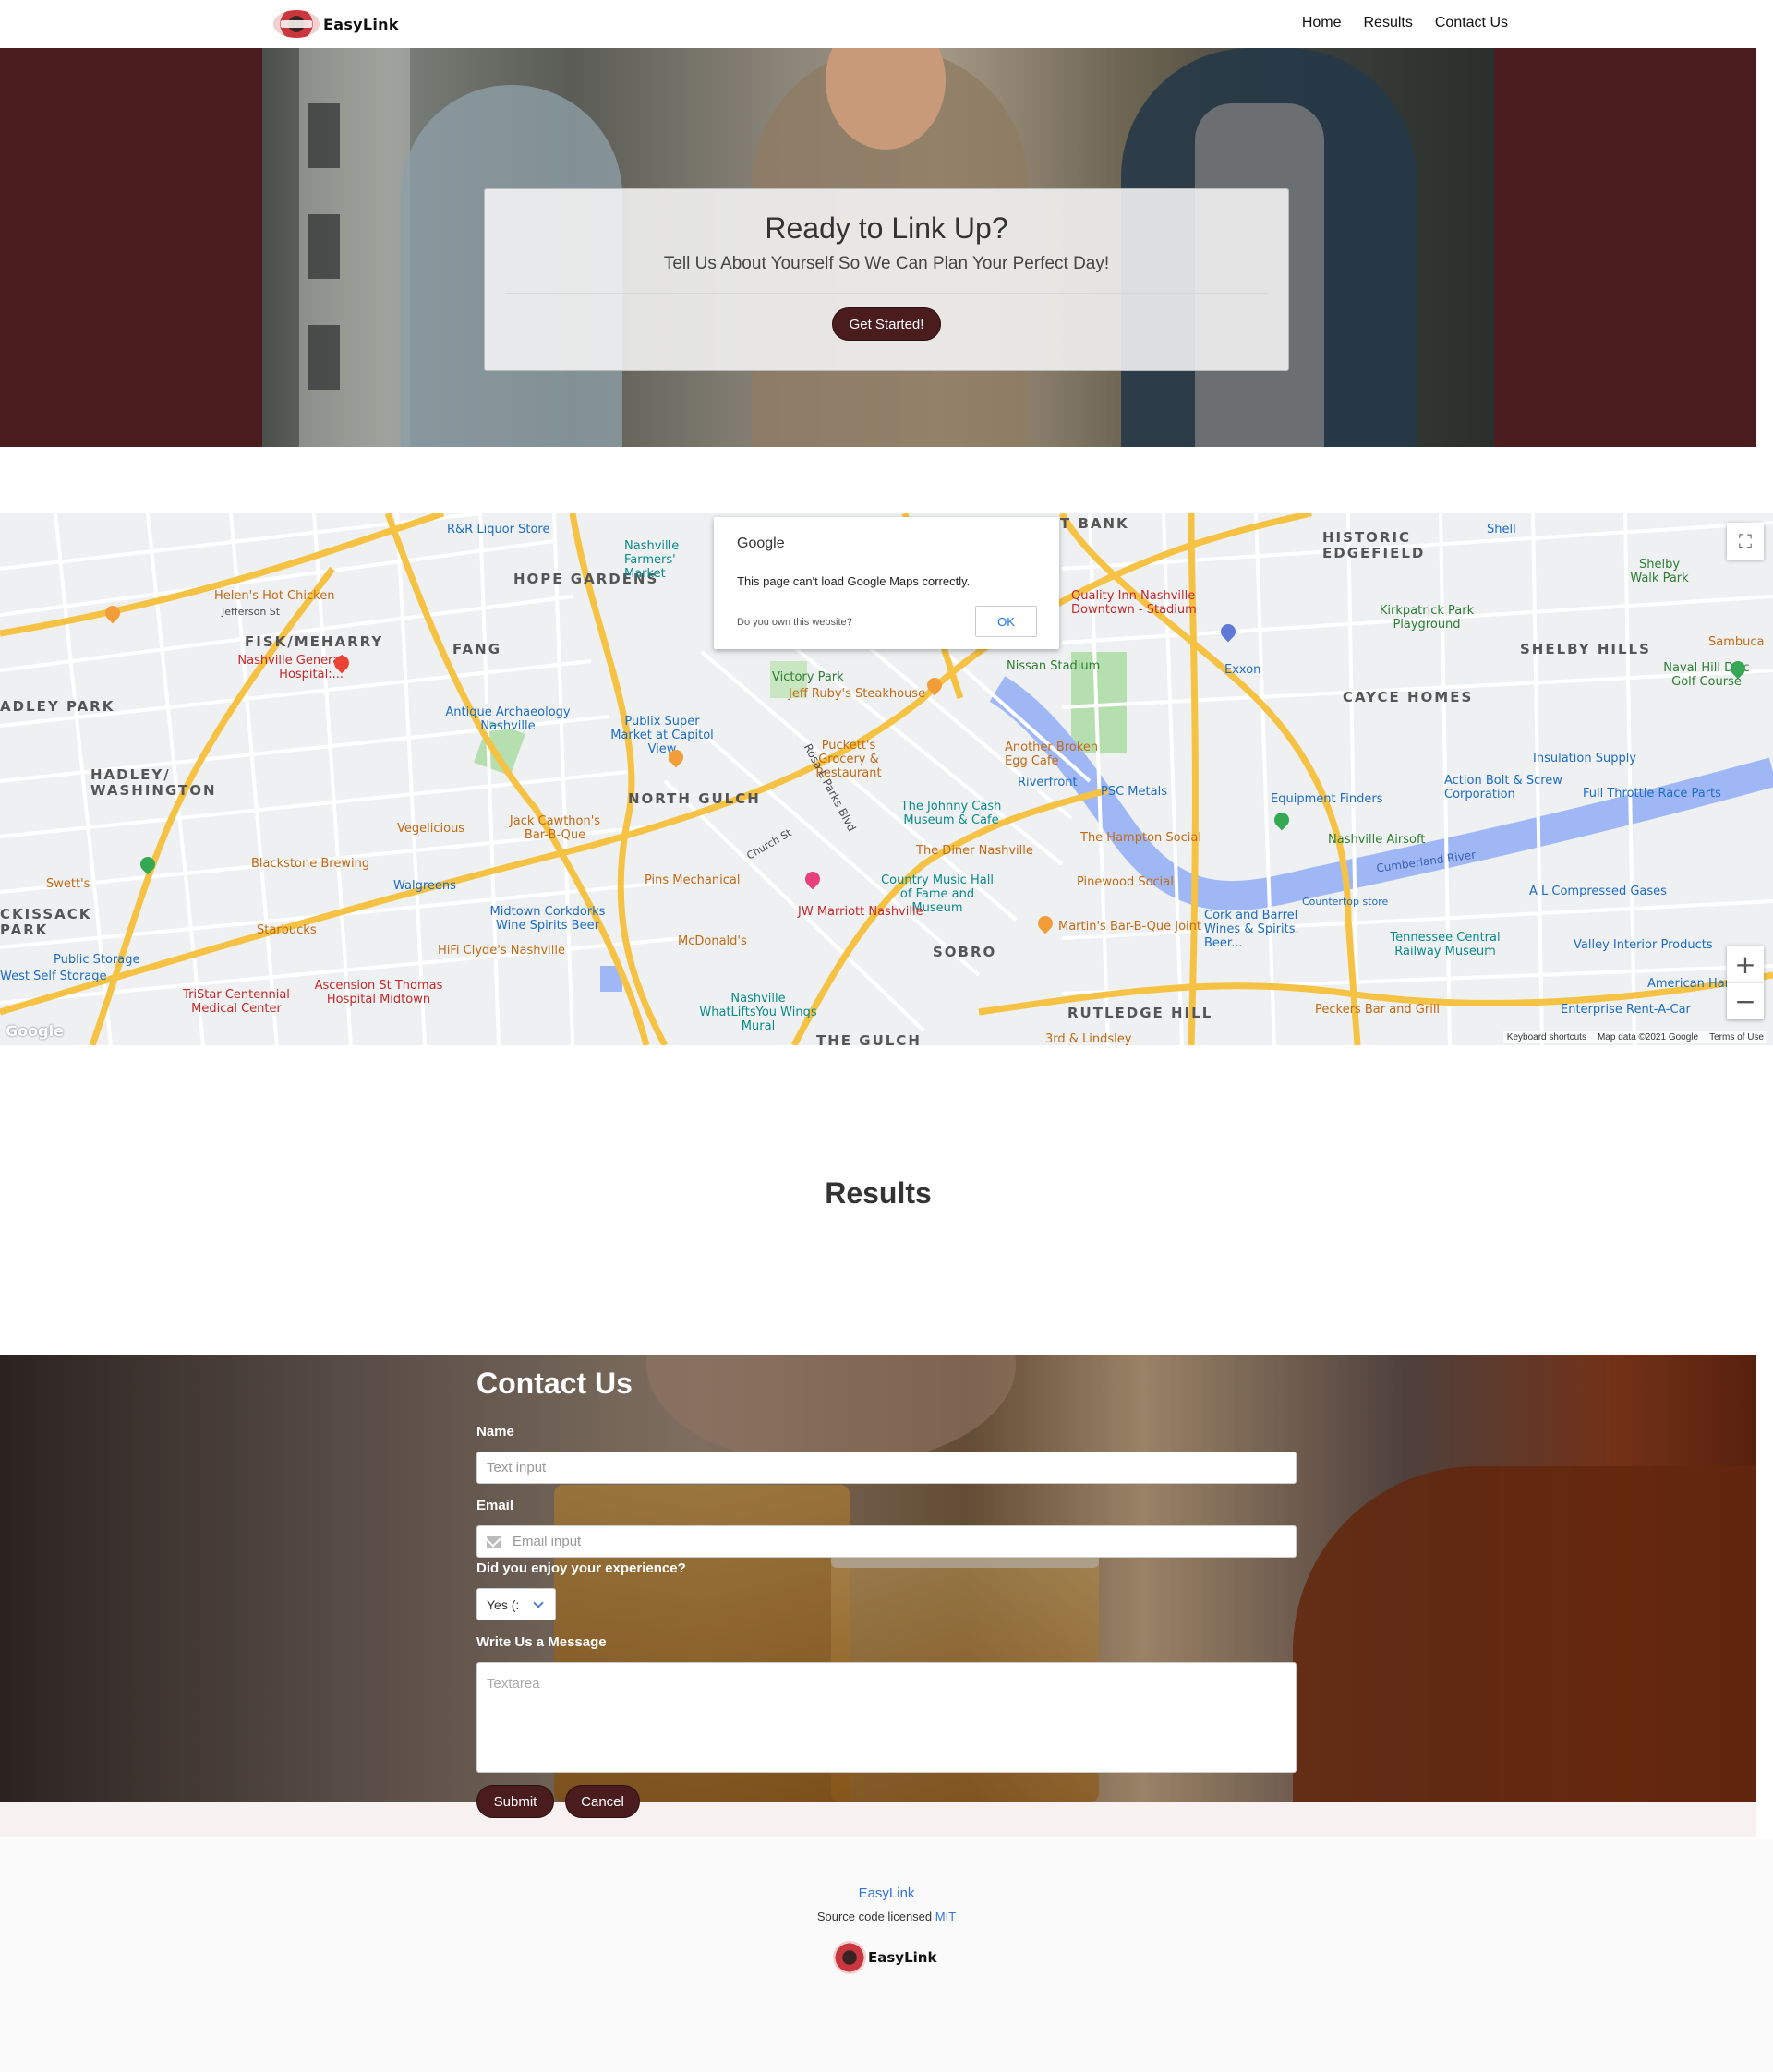  I want to click on map-poi: McDonald's, so click(712, 941).